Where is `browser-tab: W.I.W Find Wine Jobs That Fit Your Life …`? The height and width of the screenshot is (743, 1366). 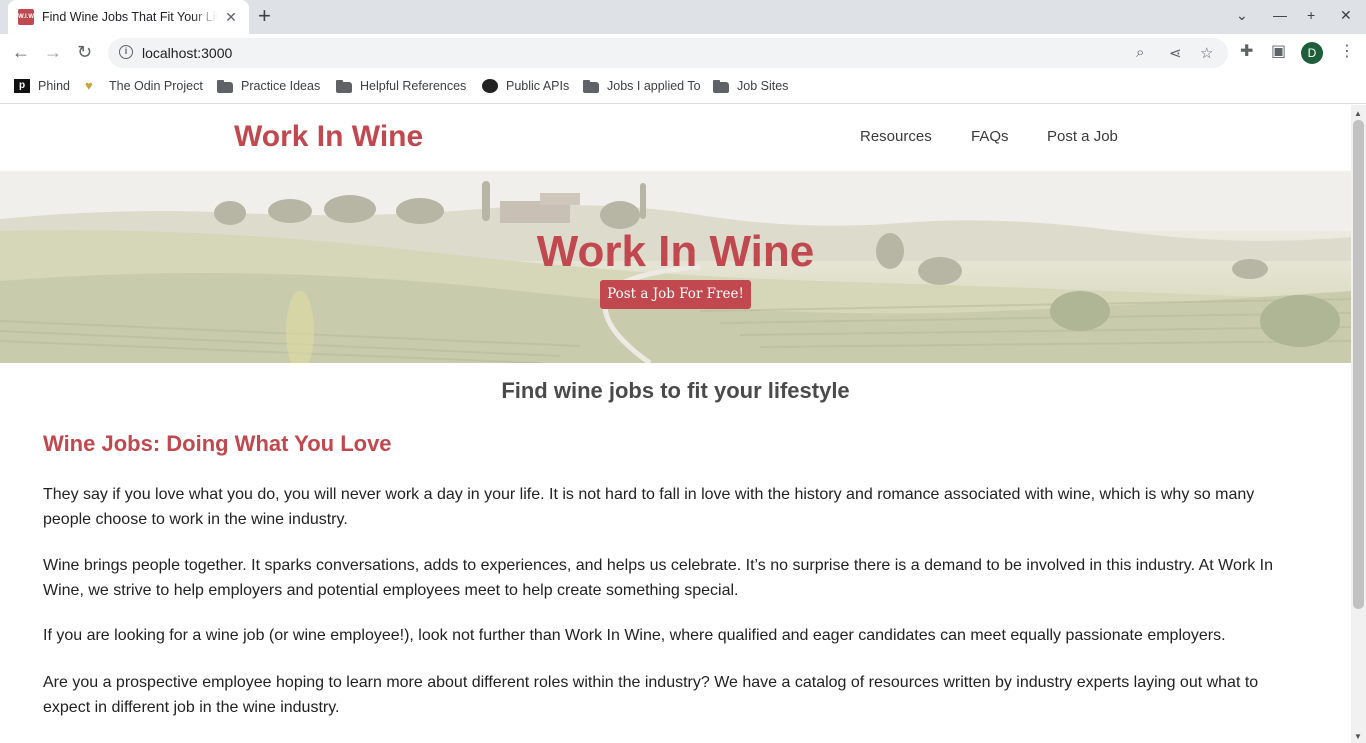 browser-tab: W.I.W Find Wine Jobs That Fit Your Life … is located at coordinates (128, 17).